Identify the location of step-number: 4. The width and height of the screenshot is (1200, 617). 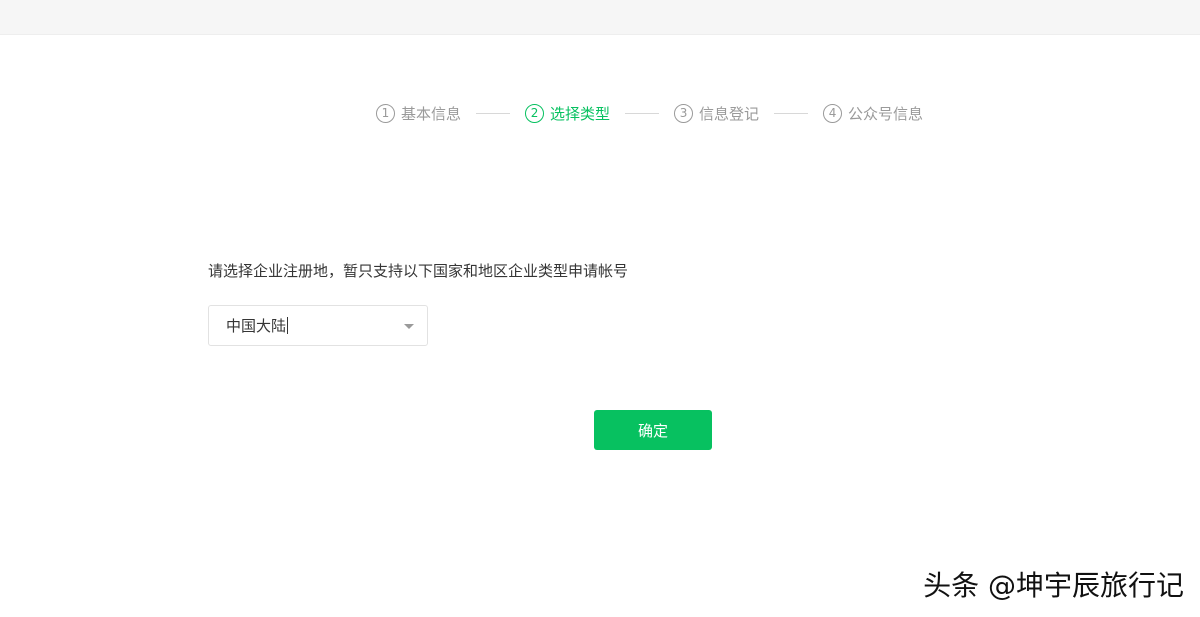
(833, 113).